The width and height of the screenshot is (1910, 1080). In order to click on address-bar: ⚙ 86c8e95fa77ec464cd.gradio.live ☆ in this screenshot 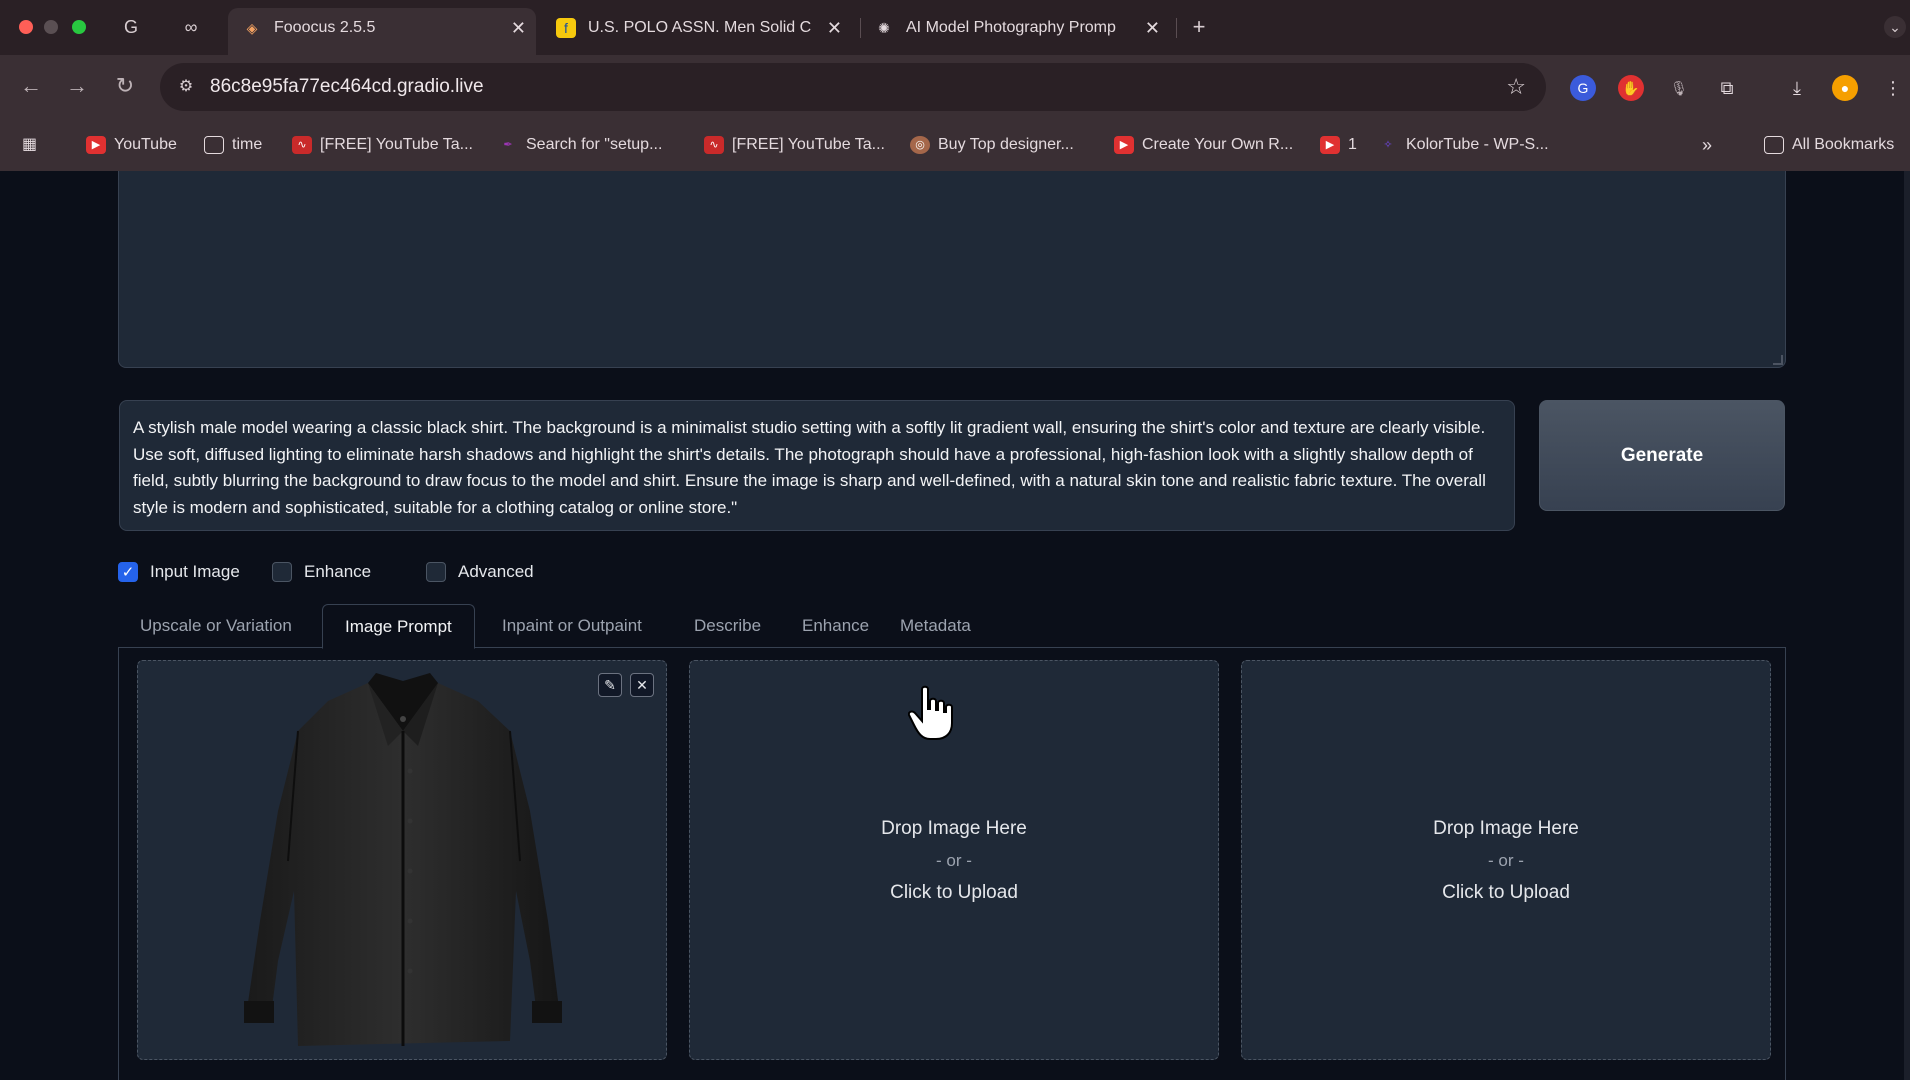, I will do `click(853, 87)`.